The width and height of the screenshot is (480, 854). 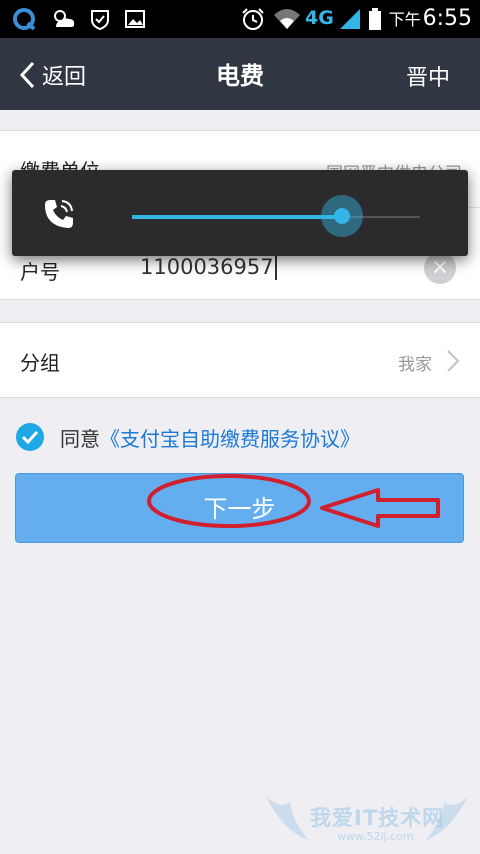 What do you see at coordinates (237, 217) in the screenshot?
I see `volume-slider-fill` at bounding box center [237, 217].